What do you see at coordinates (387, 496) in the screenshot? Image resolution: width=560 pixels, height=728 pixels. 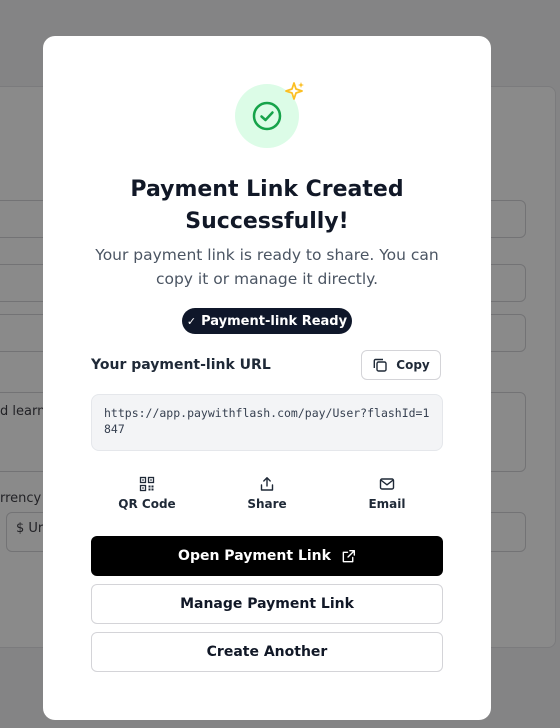 I see `email-button: Email` at bounding box center [387, 496].